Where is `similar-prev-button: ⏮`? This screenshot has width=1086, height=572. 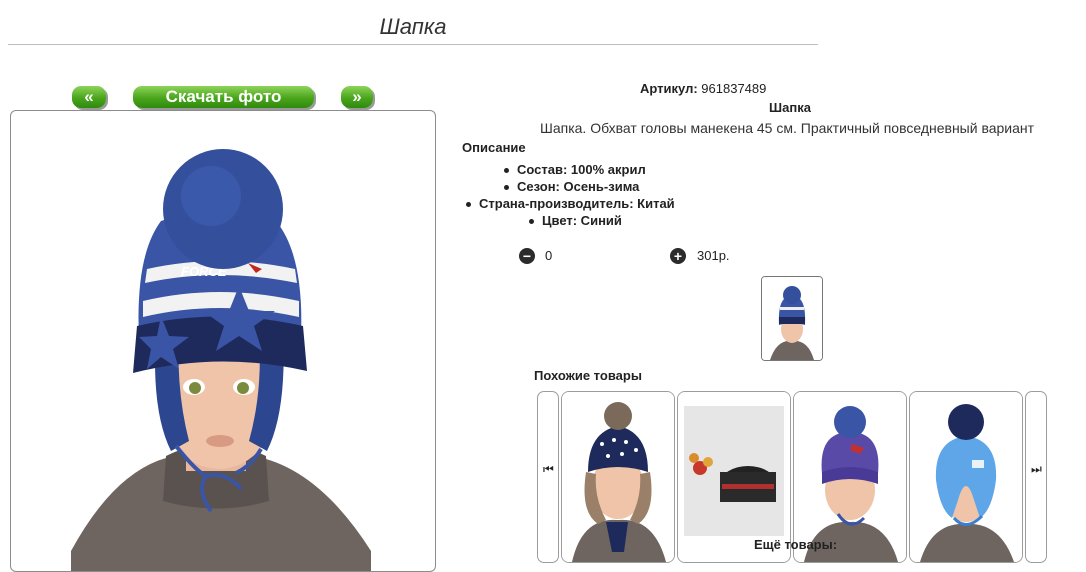 similar-prev-button: ⏮ is located at coordinates (548, 477).